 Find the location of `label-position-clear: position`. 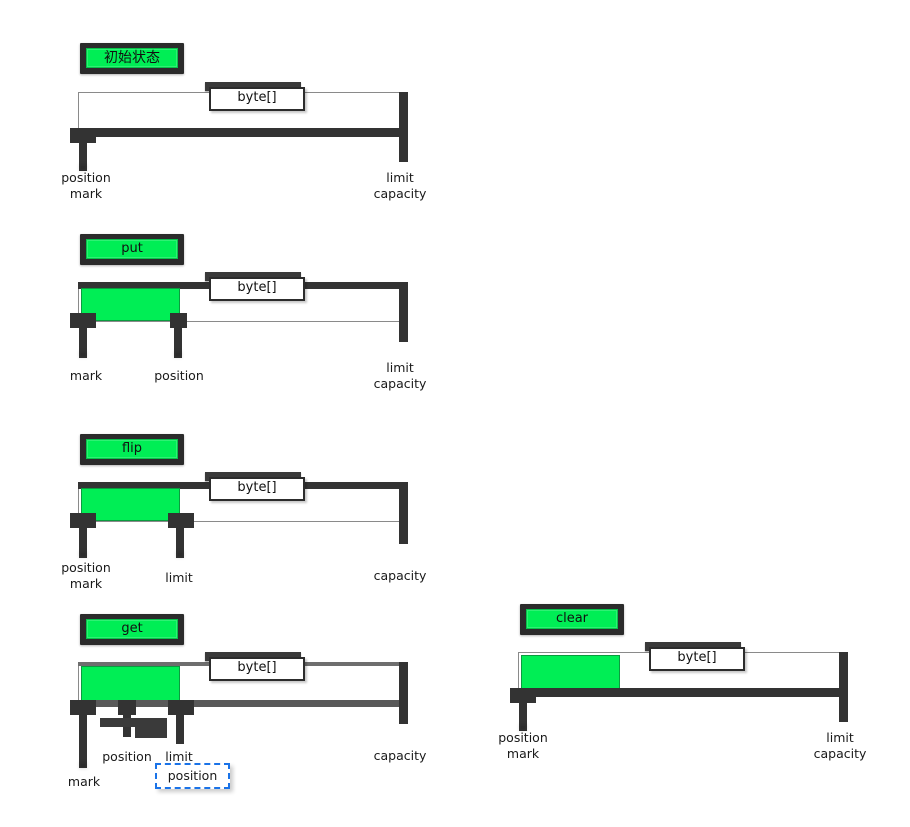

label-position-clear: position is located at coordinates (523, 737).